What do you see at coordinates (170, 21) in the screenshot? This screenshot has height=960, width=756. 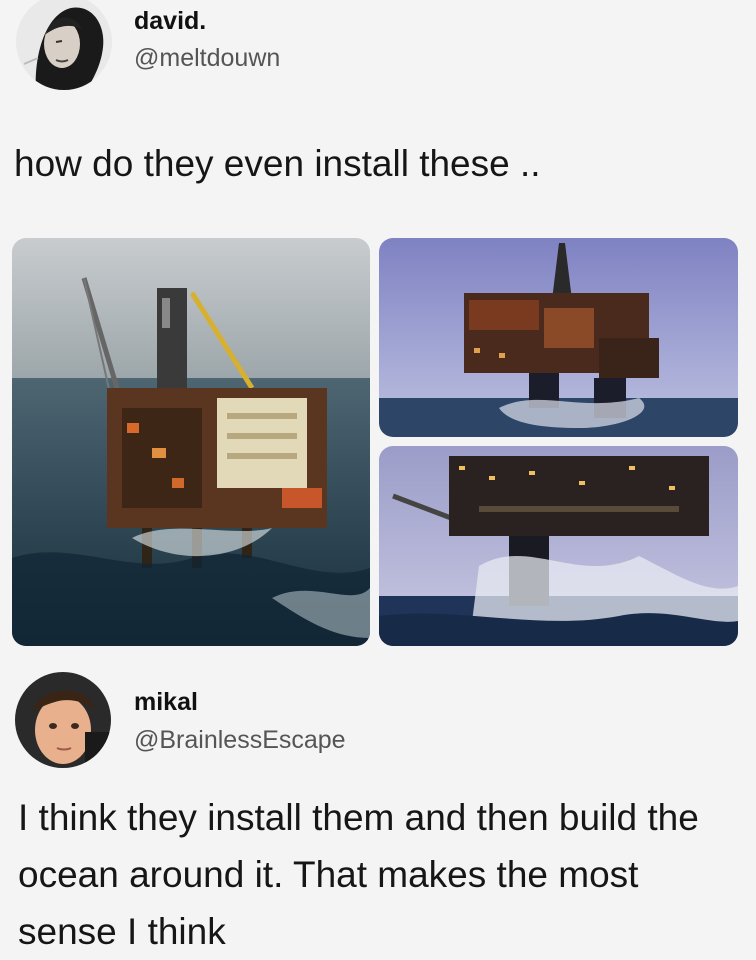 I see `author-name: david.` at bounding box center [170, 21].